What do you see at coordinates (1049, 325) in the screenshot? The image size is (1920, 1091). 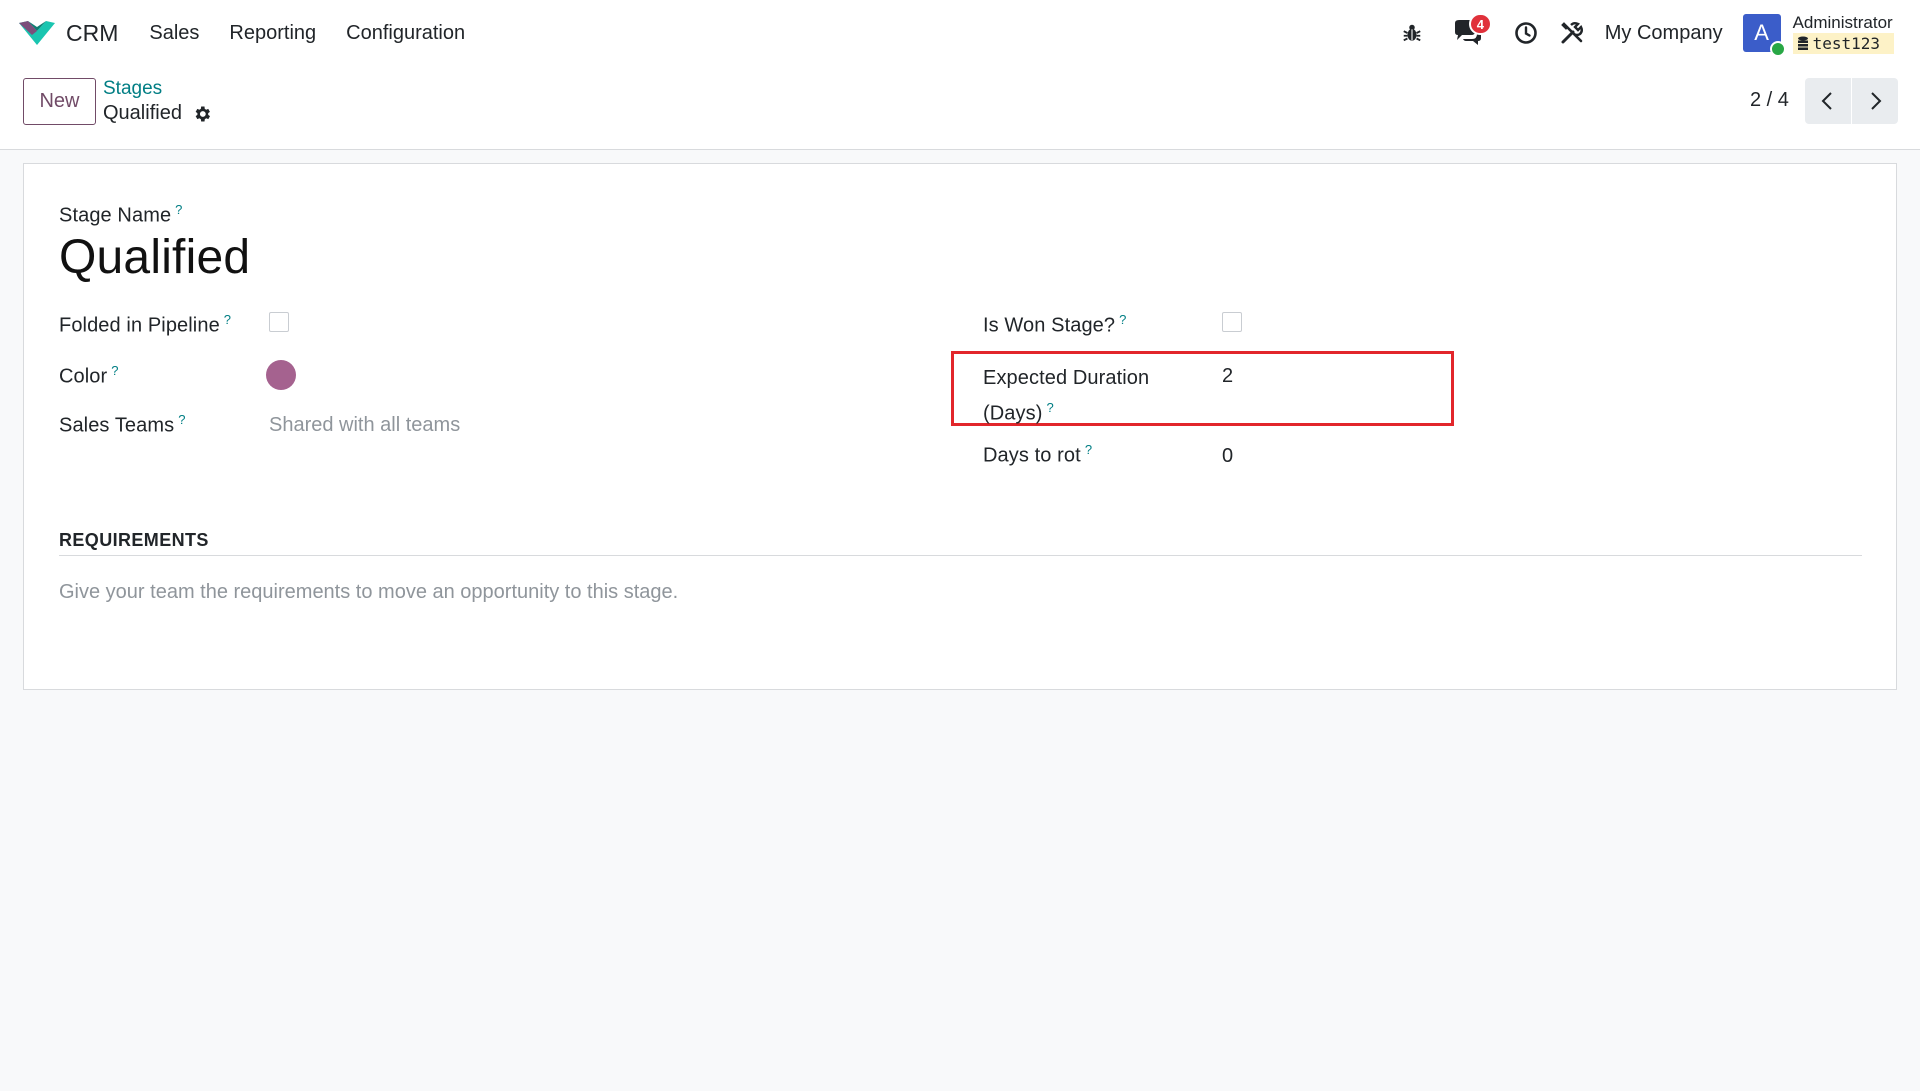 I see `is-won-label-text: Is Won Stage?` at bounding box center [1049, 325].